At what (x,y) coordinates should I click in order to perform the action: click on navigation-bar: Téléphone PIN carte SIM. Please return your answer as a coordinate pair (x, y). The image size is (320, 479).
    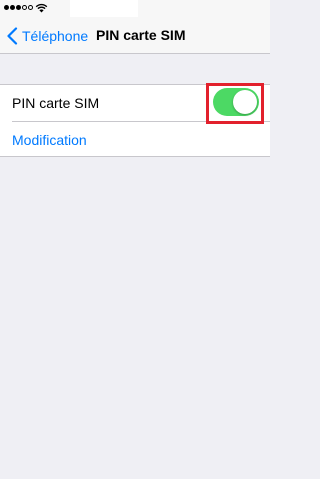
    Looking at the image, I should click on (135, 35).